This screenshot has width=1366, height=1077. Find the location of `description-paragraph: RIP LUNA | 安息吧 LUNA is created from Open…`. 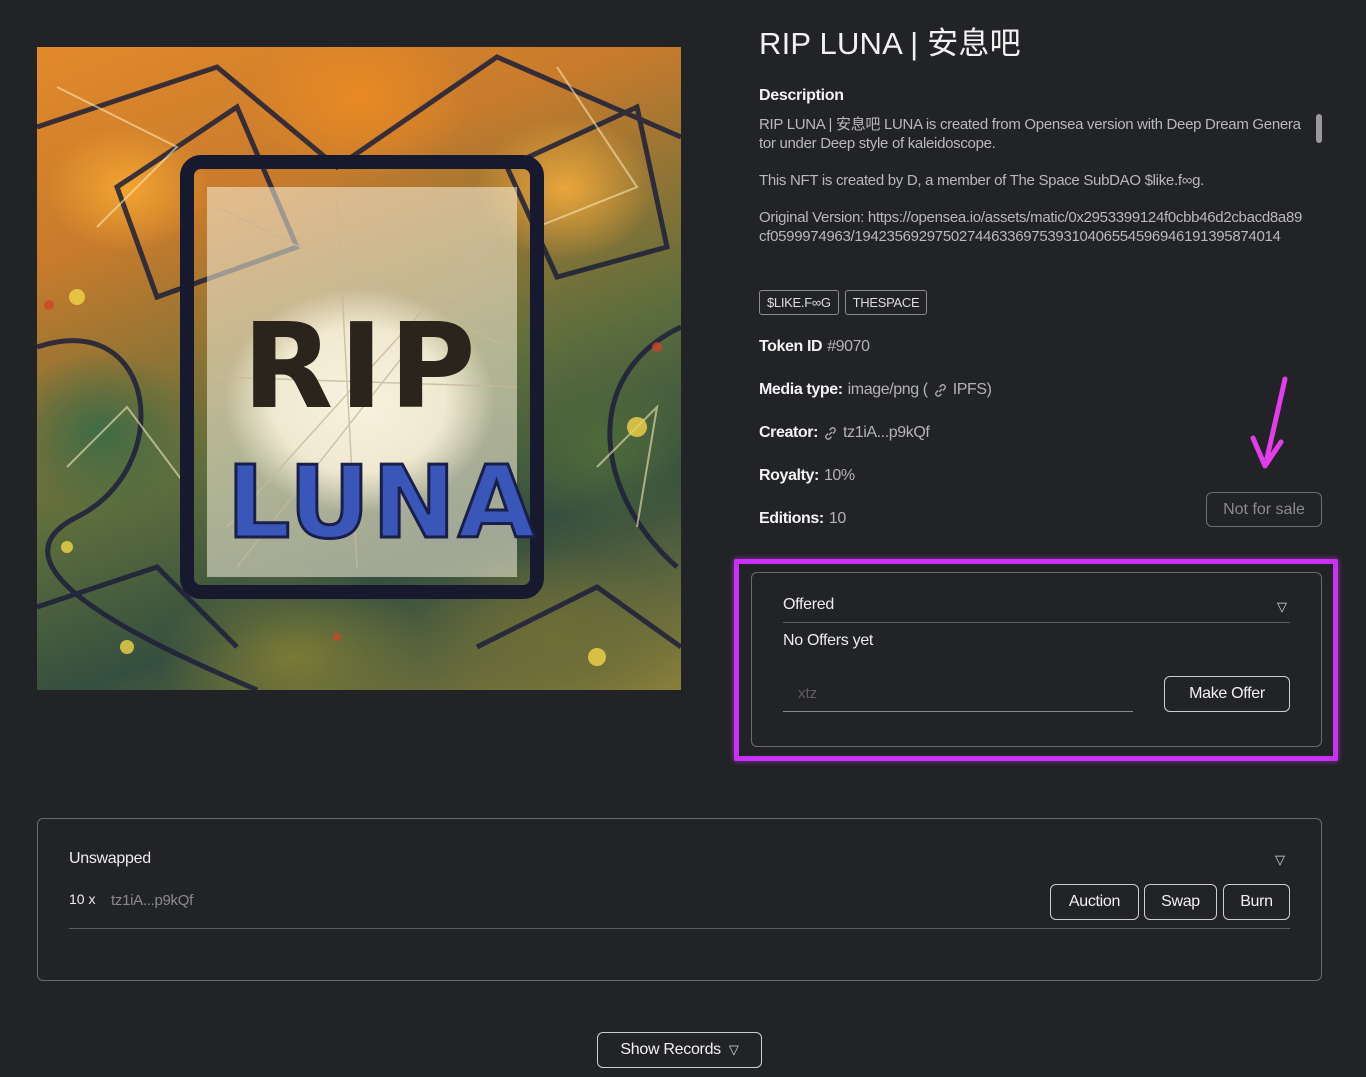

description-paragraph: RIP LUNA | 安息吧 LUNA is created from Open… is located at coordinates (1030, 134).